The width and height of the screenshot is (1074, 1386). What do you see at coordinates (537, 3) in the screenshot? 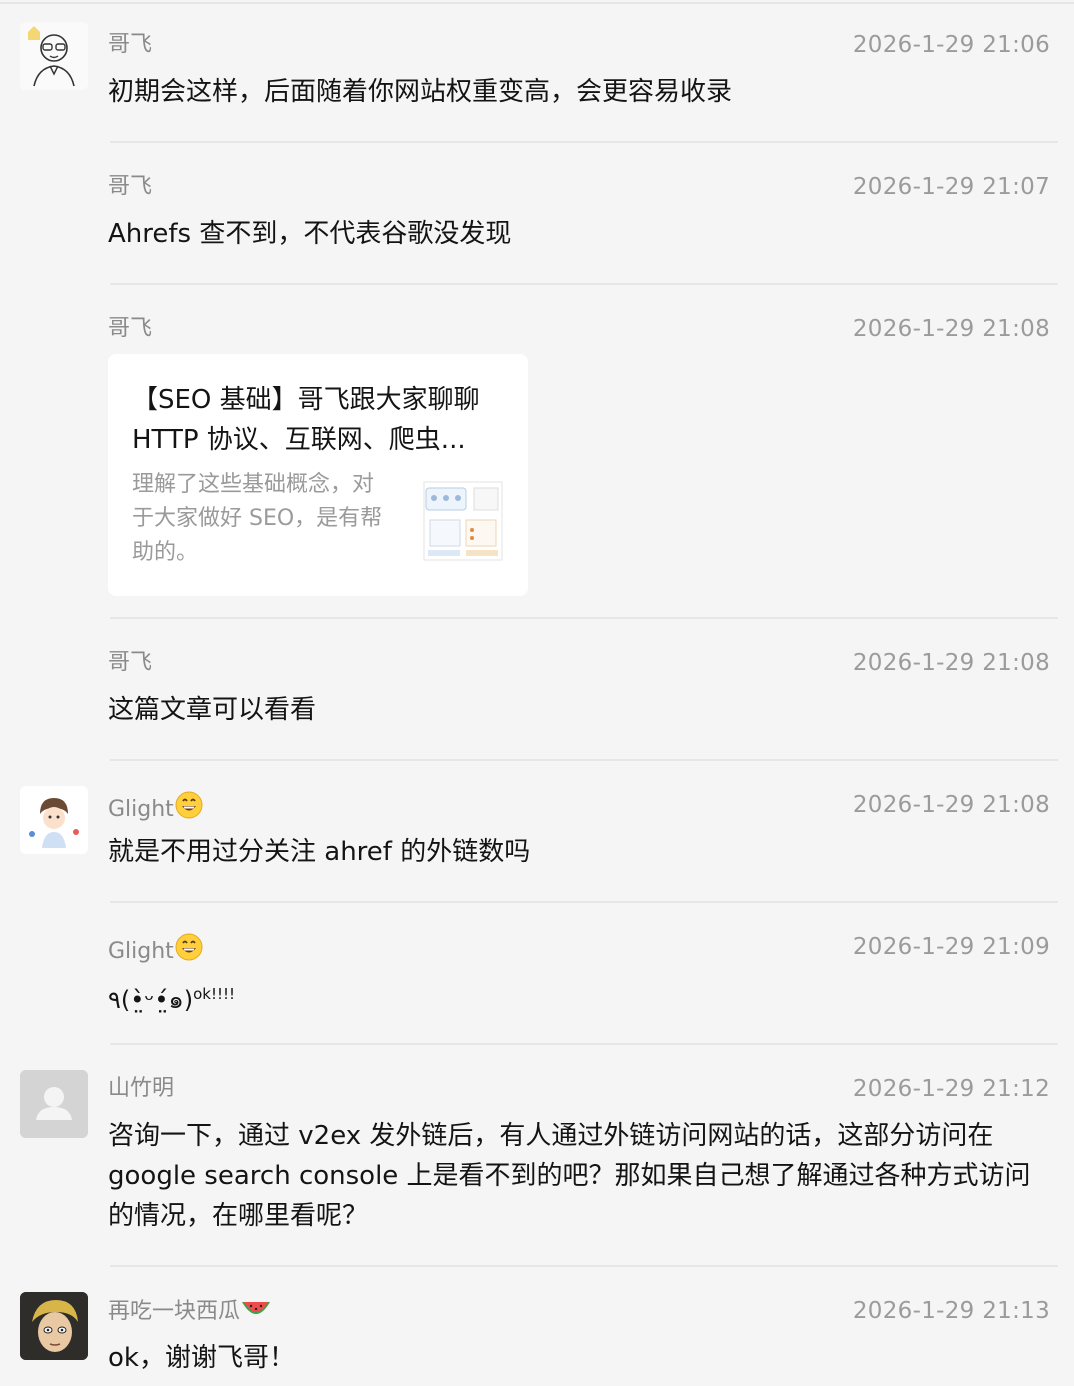
I see `top-divider` at bounding box center [537, 3].